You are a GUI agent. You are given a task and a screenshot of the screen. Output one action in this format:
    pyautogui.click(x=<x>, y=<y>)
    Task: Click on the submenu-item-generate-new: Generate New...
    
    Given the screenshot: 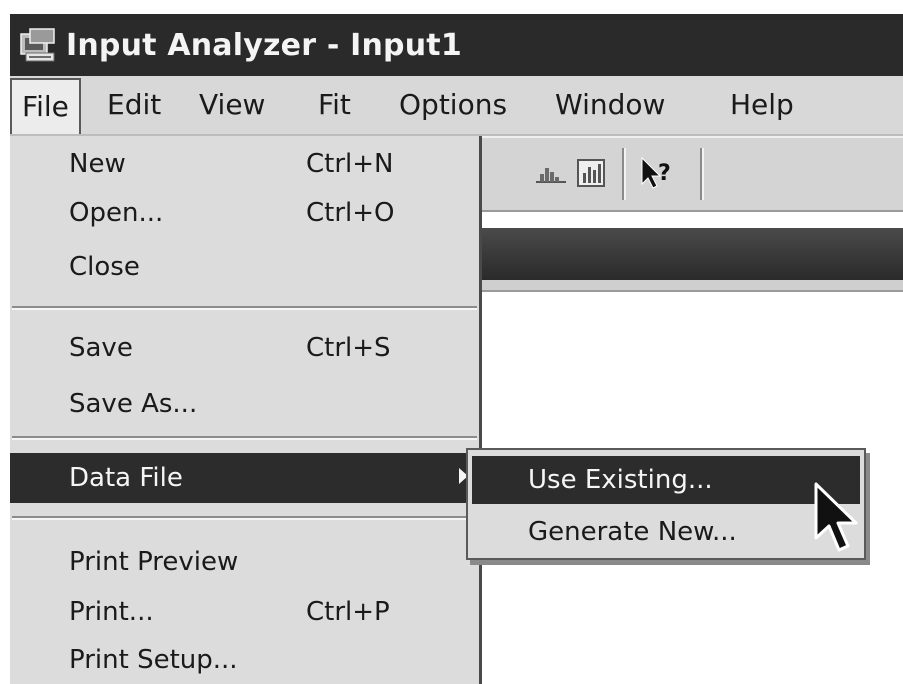 What is the action you would take?
    pyautogui.click(x=666, y=532)
    